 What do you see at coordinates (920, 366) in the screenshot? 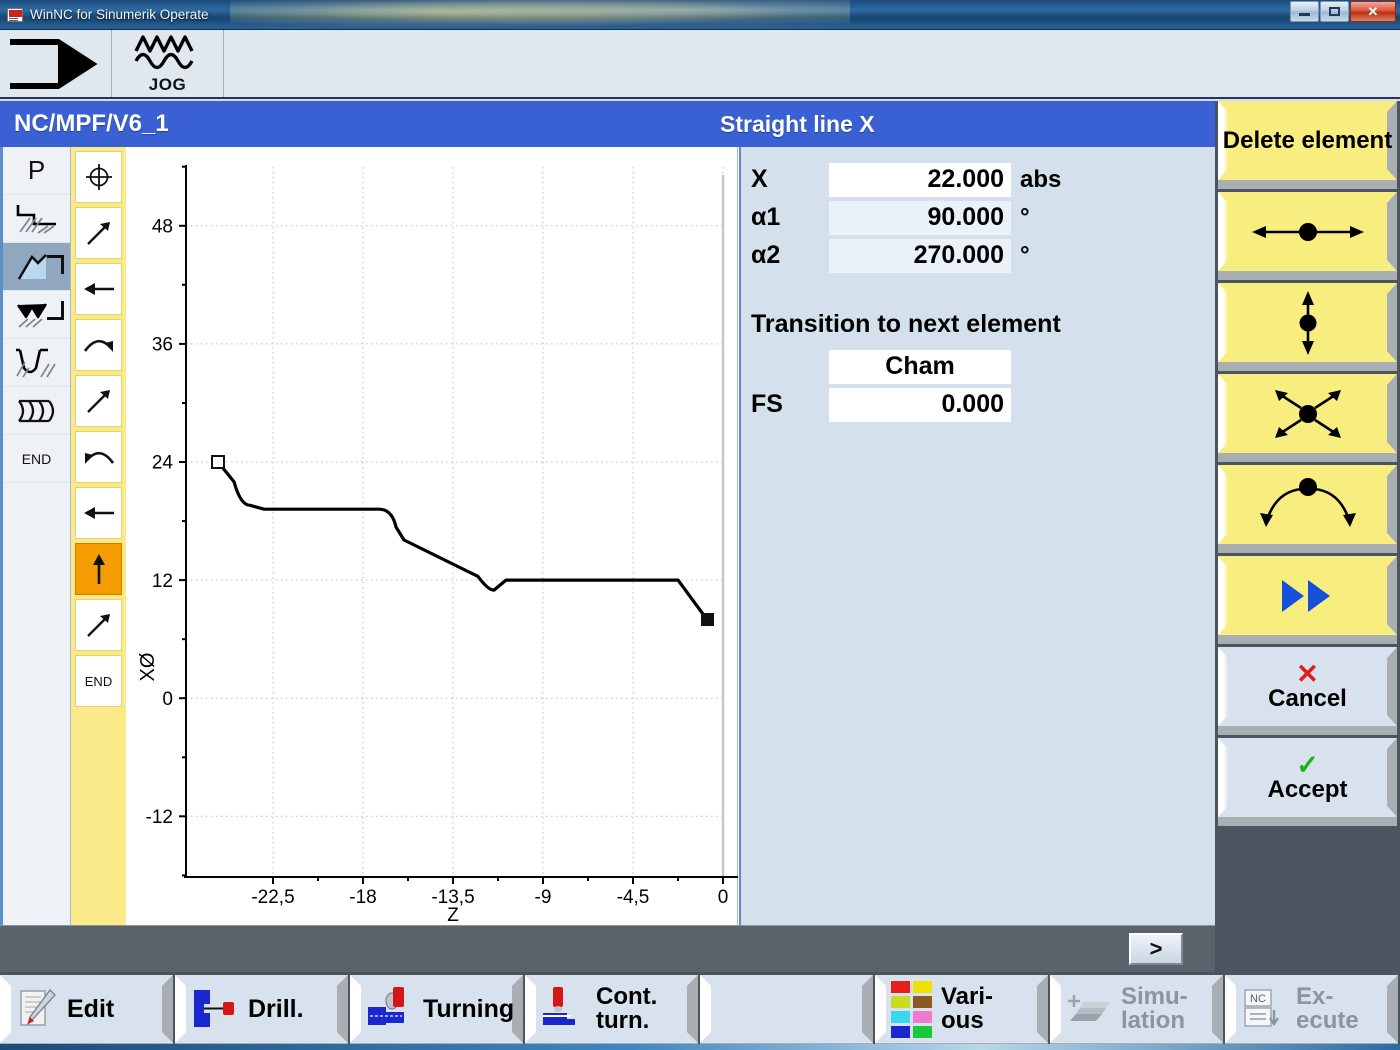
I see `transition-value-select: Cham` at bounding box center [920, 366].